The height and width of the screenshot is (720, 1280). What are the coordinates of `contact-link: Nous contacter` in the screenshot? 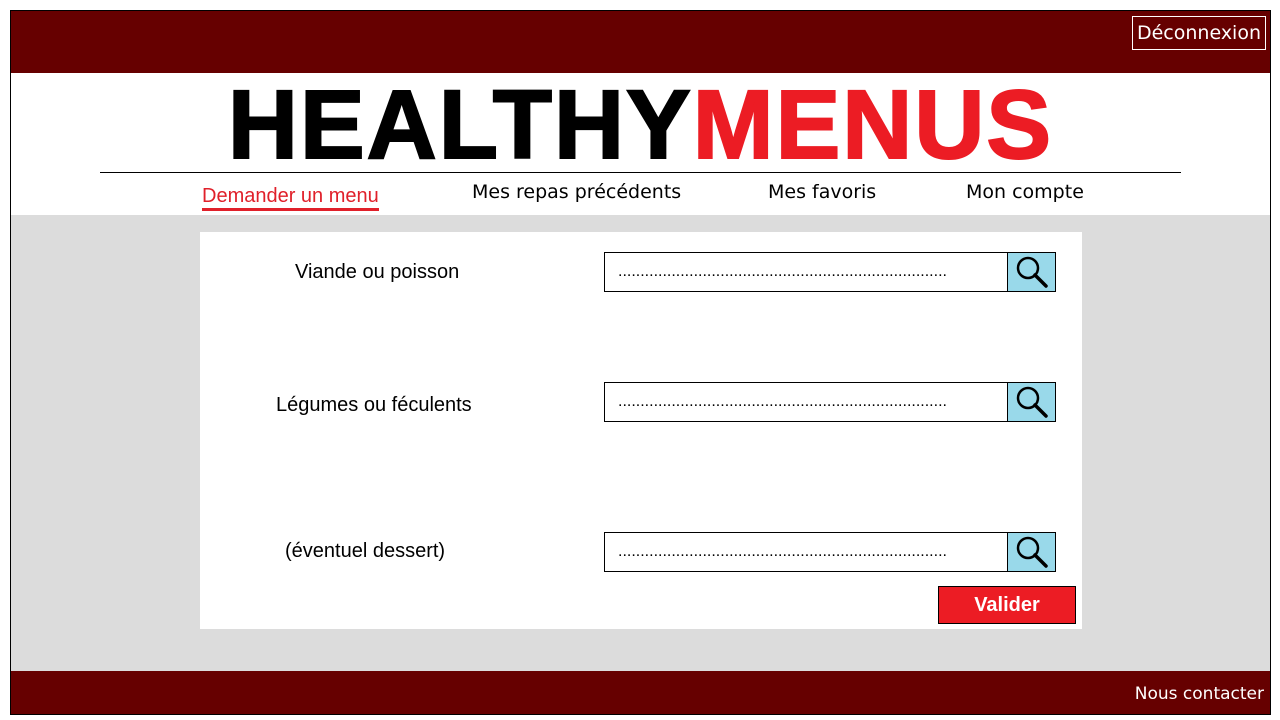 It's located at (1199, 694).